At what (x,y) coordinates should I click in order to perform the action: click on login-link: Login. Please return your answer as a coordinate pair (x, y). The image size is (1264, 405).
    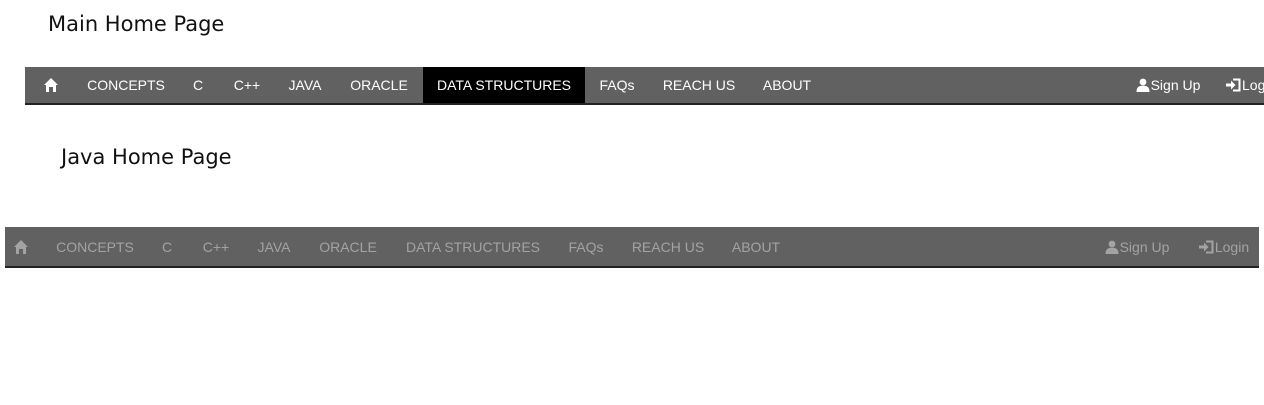
    Looking at the image, I should click on (1224, 246).